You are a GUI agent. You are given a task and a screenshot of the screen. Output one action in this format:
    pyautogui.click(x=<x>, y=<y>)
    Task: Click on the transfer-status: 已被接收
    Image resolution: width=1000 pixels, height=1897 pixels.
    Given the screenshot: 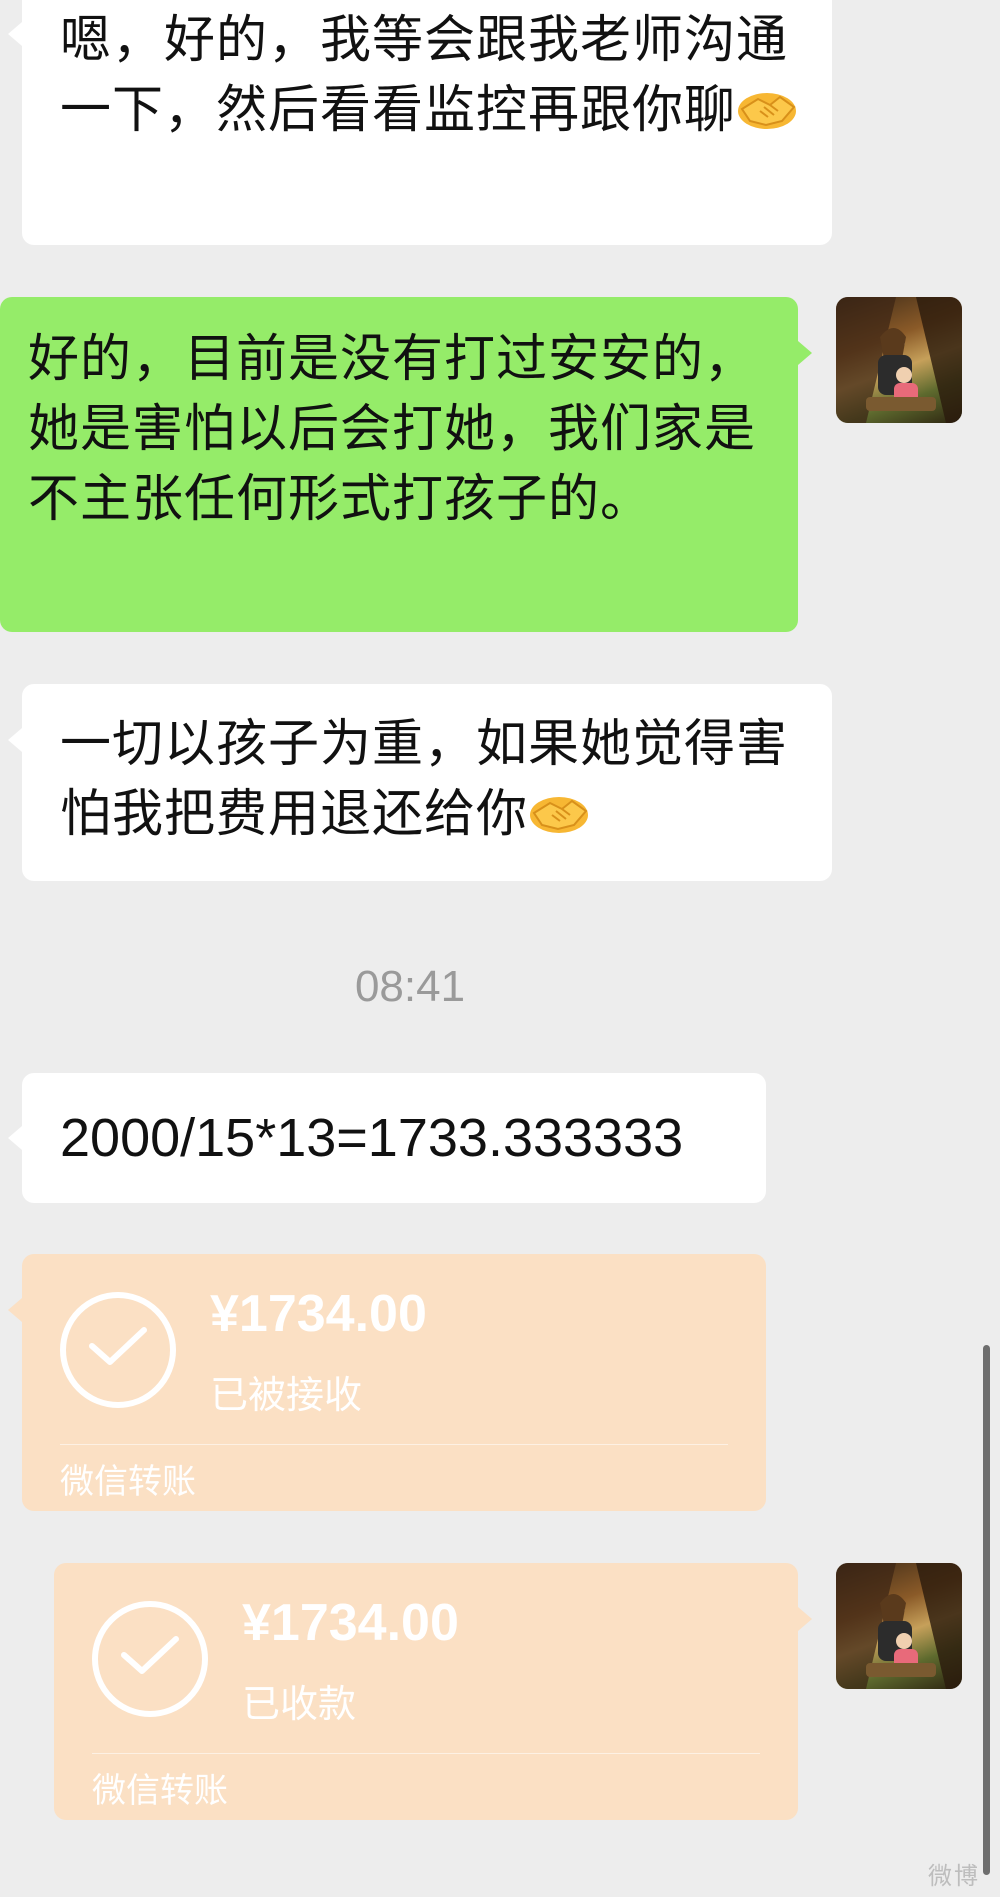 What is the action you would take?
    pyautogui.click(x=286, y=1395)
    